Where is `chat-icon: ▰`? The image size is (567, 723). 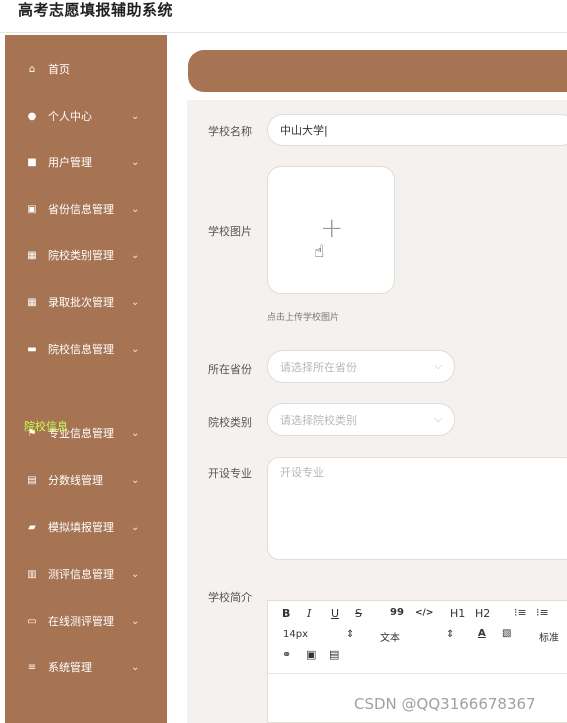
chat-icon: ▰ is located at coordinates (32, 527).